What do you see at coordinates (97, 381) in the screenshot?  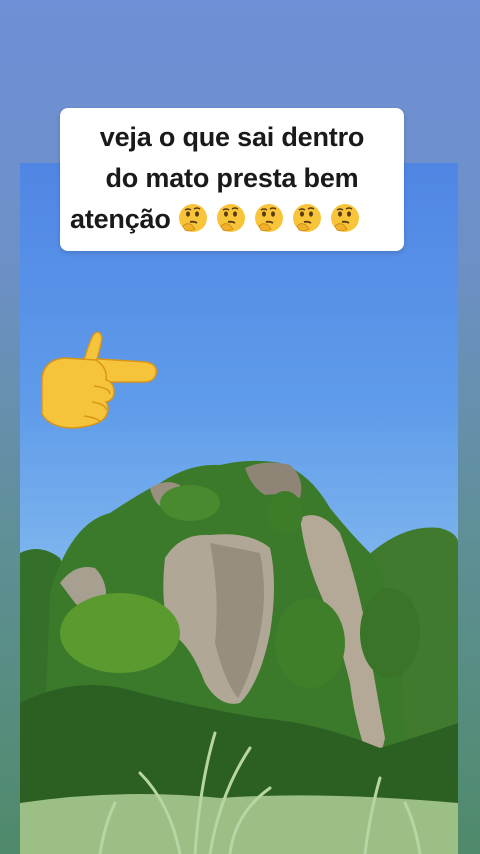 I see `pointing-hand-icon` at bounding box center [97, 381].